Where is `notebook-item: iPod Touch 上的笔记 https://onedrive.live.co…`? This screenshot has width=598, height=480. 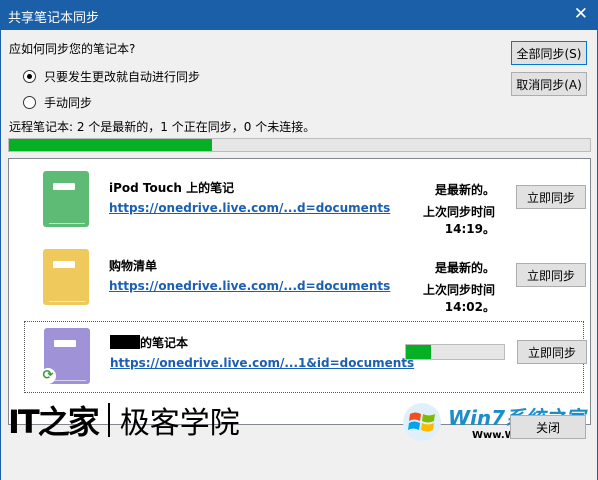
notebook-item: iPod Touch 上的笔记 https://onedrive.live.co… is located at coordinates (299, 201).